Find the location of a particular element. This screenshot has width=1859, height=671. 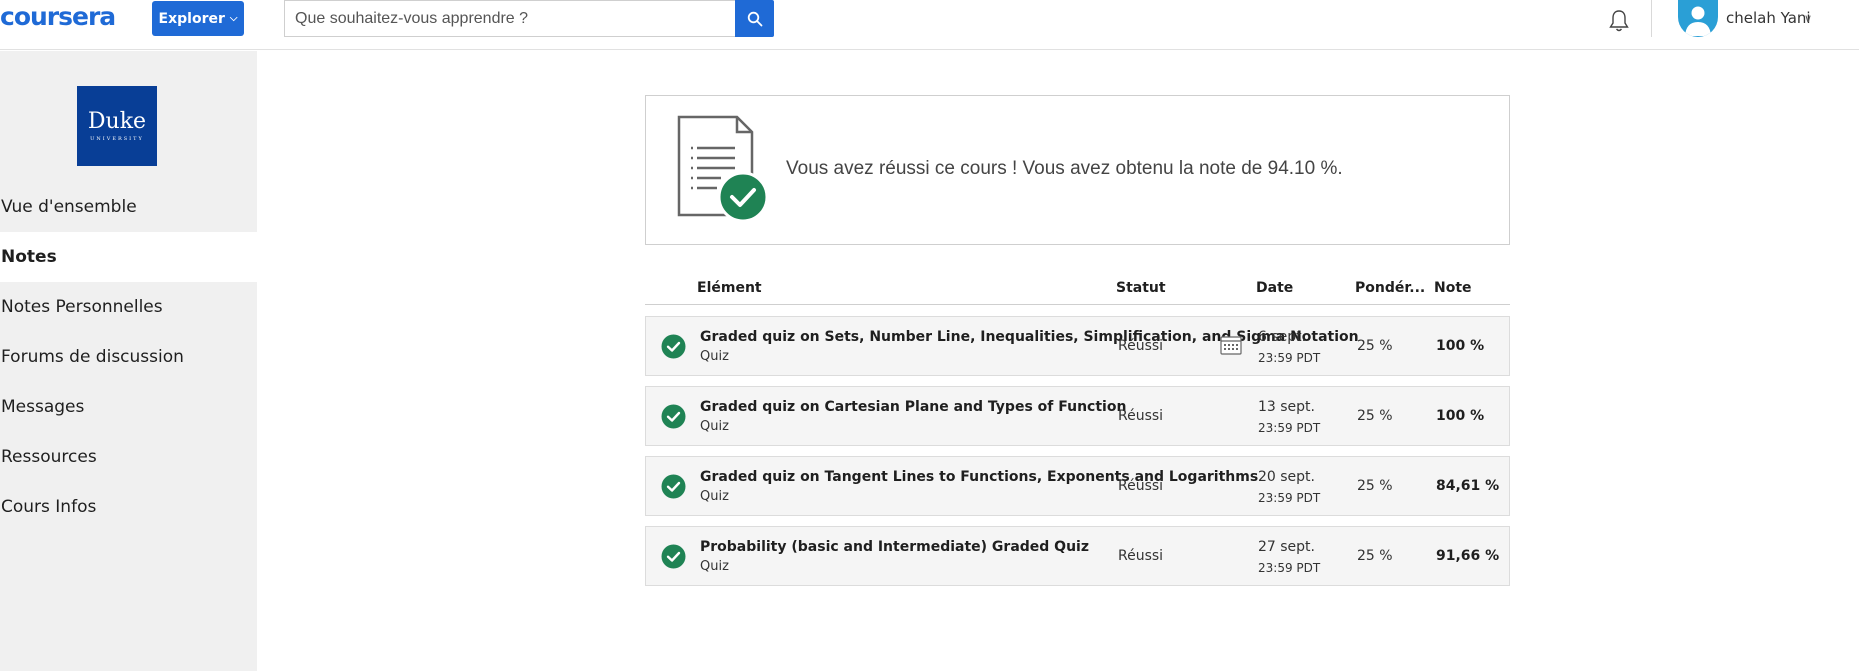

chevron-down-icon: ∨ is located at coordinates (1808, 18).